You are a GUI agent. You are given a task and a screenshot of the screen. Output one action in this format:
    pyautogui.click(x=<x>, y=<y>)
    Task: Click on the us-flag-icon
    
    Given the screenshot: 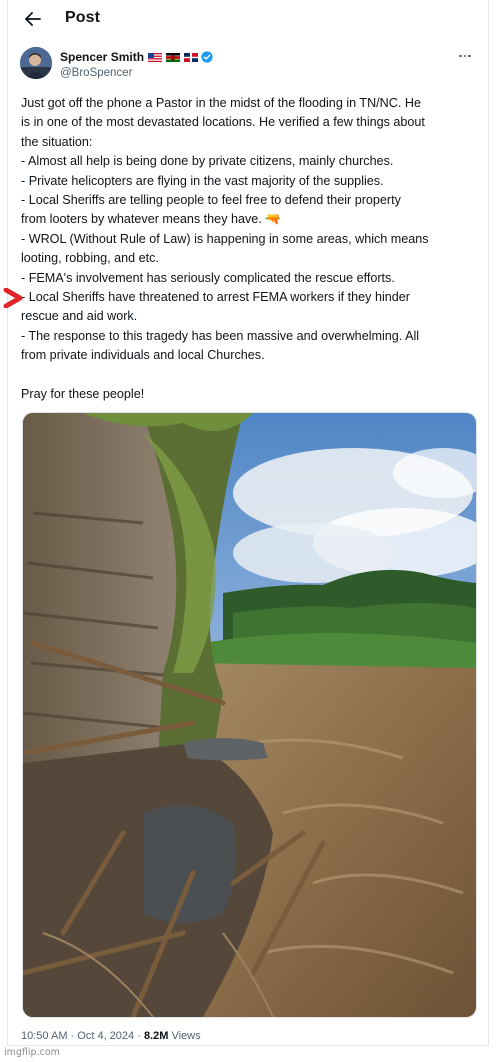 What is the action you would take?
    pyautogui.click(x=155, y=57)
    